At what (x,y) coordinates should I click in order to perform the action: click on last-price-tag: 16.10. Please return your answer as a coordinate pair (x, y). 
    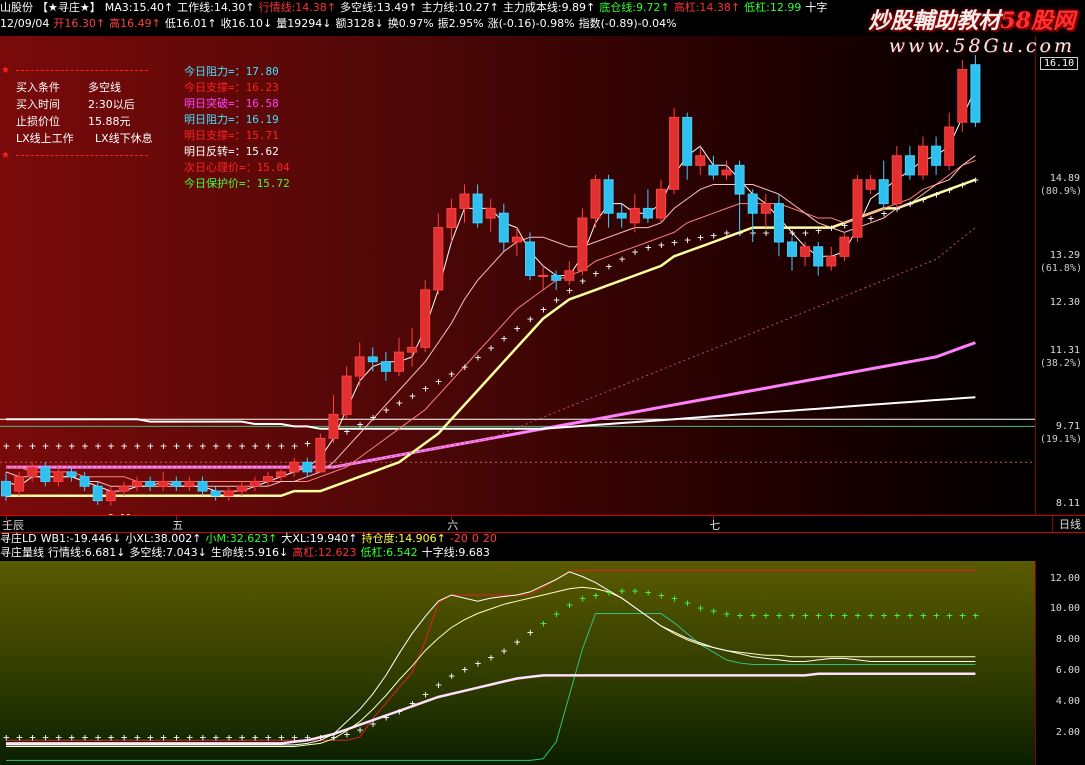
    Looking at the image, I should click on (1059, 63).